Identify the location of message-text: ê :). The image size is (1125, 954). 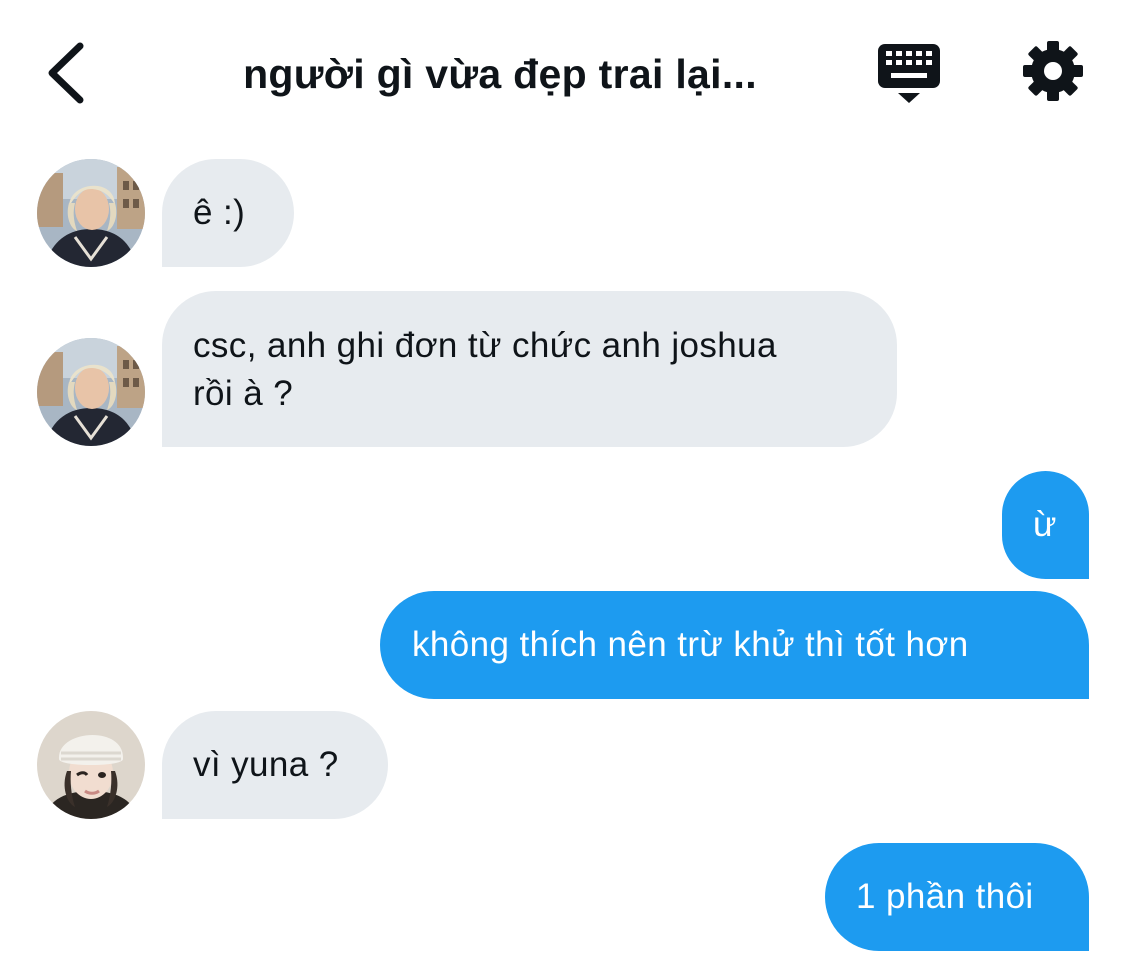
(219, 212).